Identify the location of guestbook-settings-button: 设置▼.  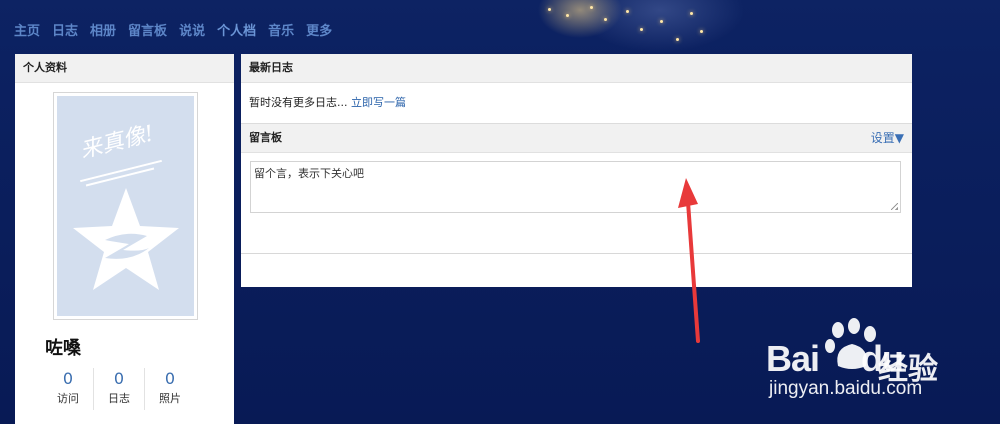
(887, 138).